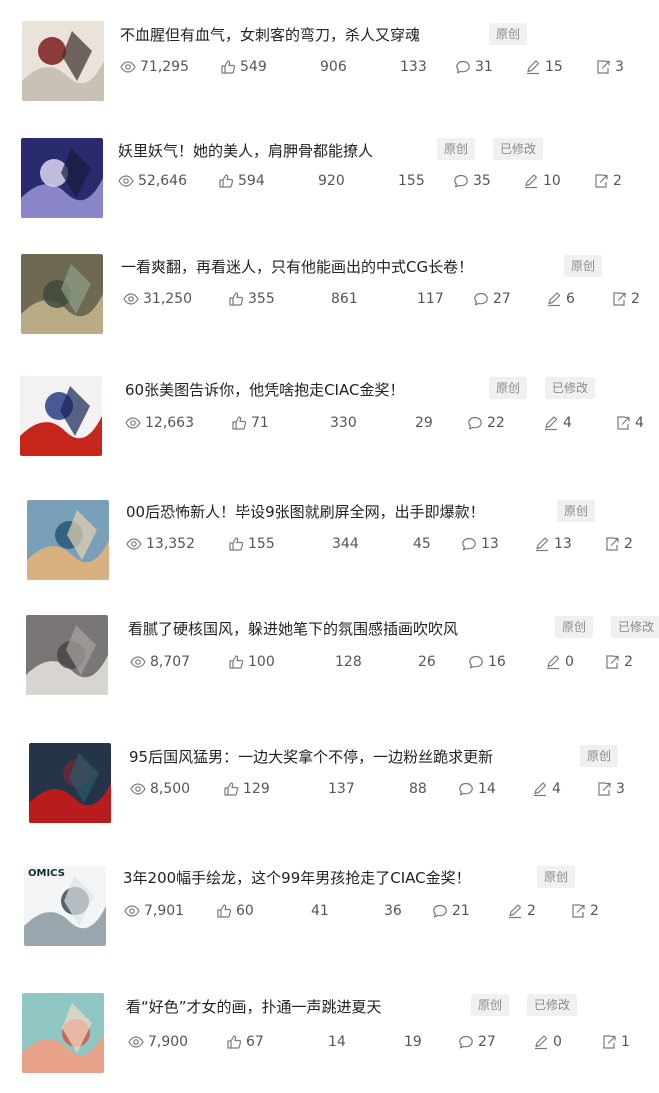 The image size is (659, 1093). I want to click on stat-comments: 31, so click(474, 67).